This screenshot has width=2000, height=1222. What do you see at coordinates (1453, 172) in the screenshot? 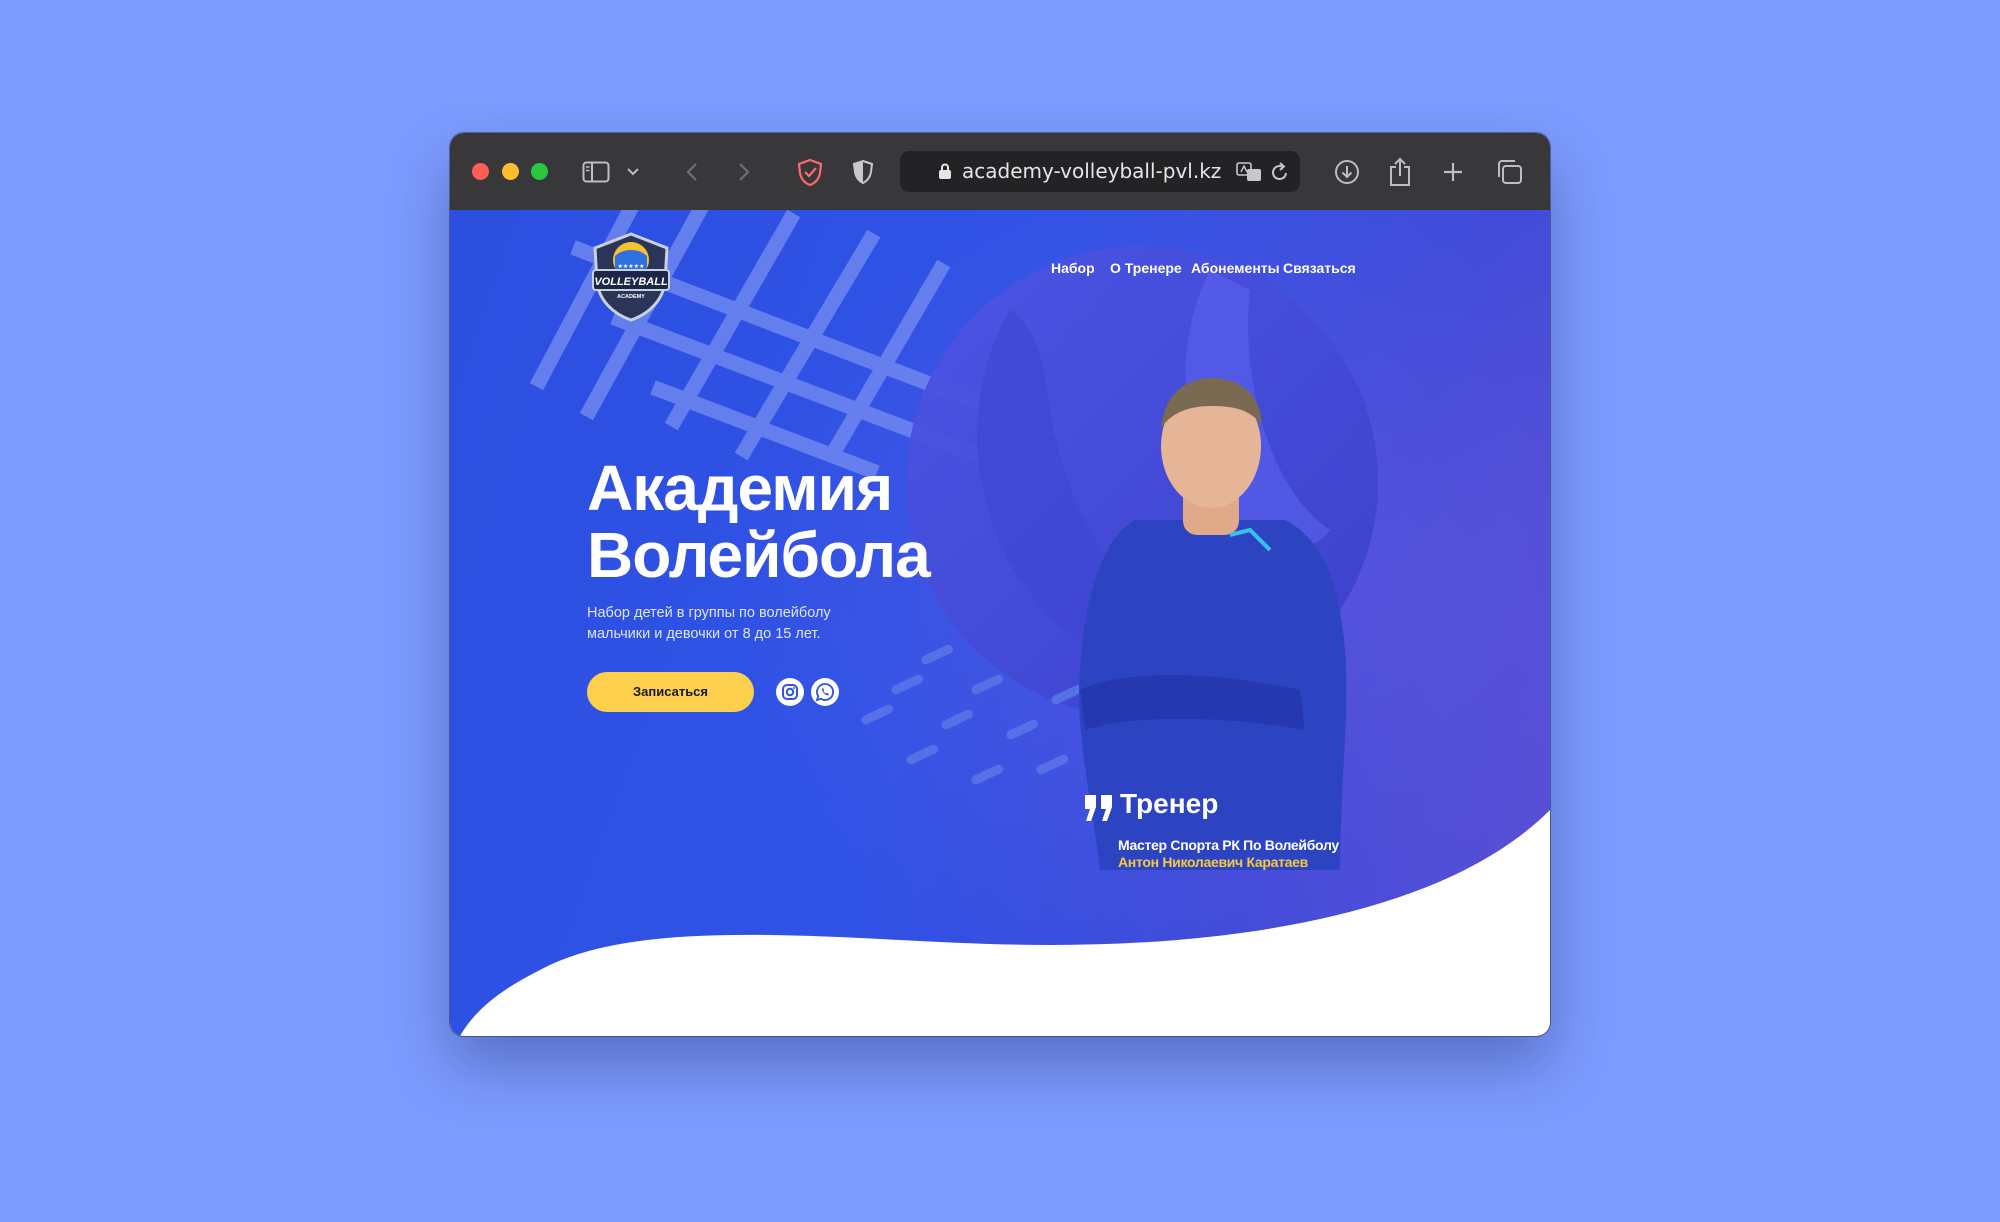
I see `new-tab-icon` at bounding box center [1453, 172].